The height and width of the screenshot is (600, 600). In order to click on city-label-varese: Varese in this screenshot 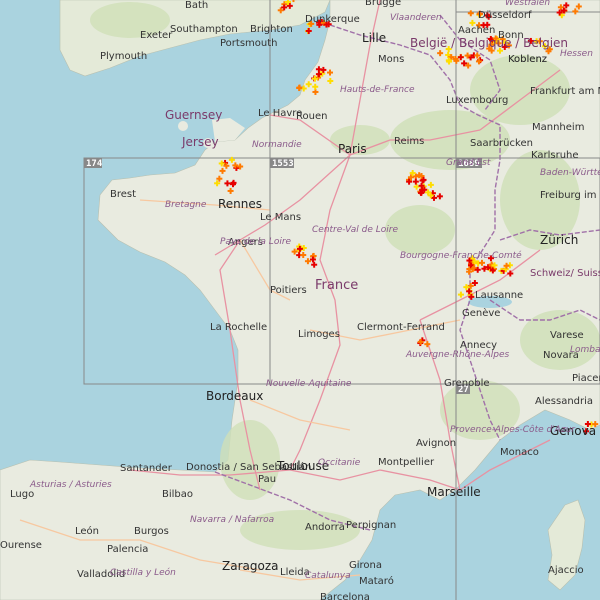, I will do `click(567, 335)`.